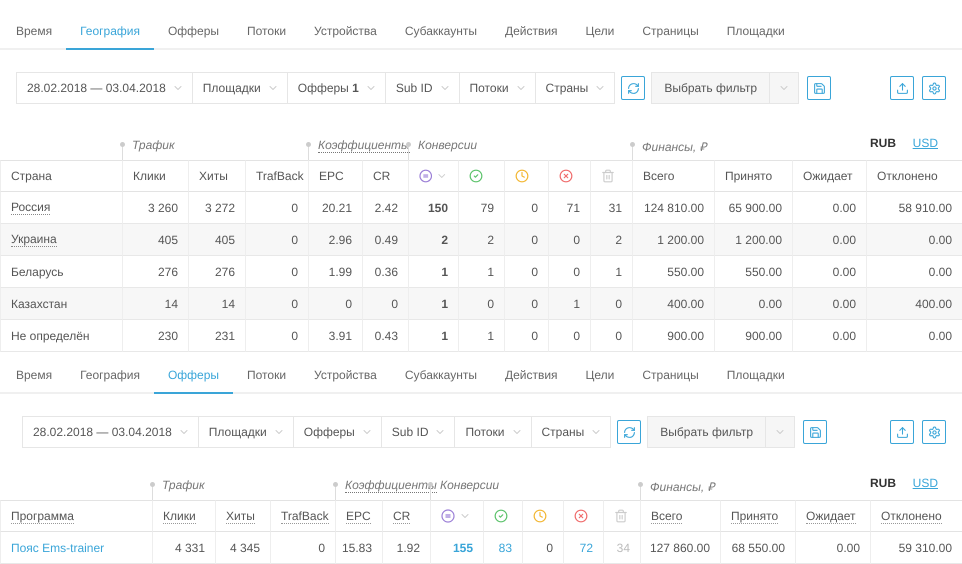  What do you see at coordinates (242, 548) in the screenshot?
I see `table-cell: 4 345` at bounding box center [242, 548].